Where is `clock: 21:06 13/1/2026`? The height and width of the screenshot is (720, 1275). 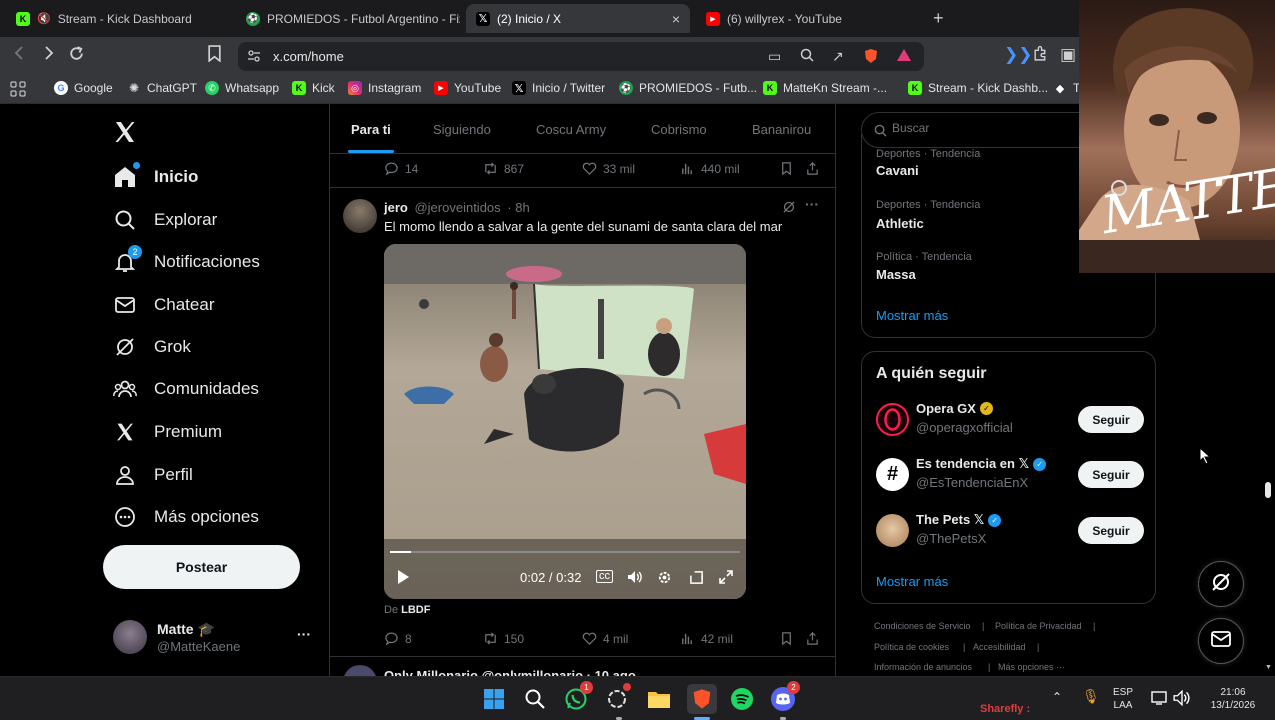
clock: 21:06 13/1/2026 is located at coordinates (1233, 699).